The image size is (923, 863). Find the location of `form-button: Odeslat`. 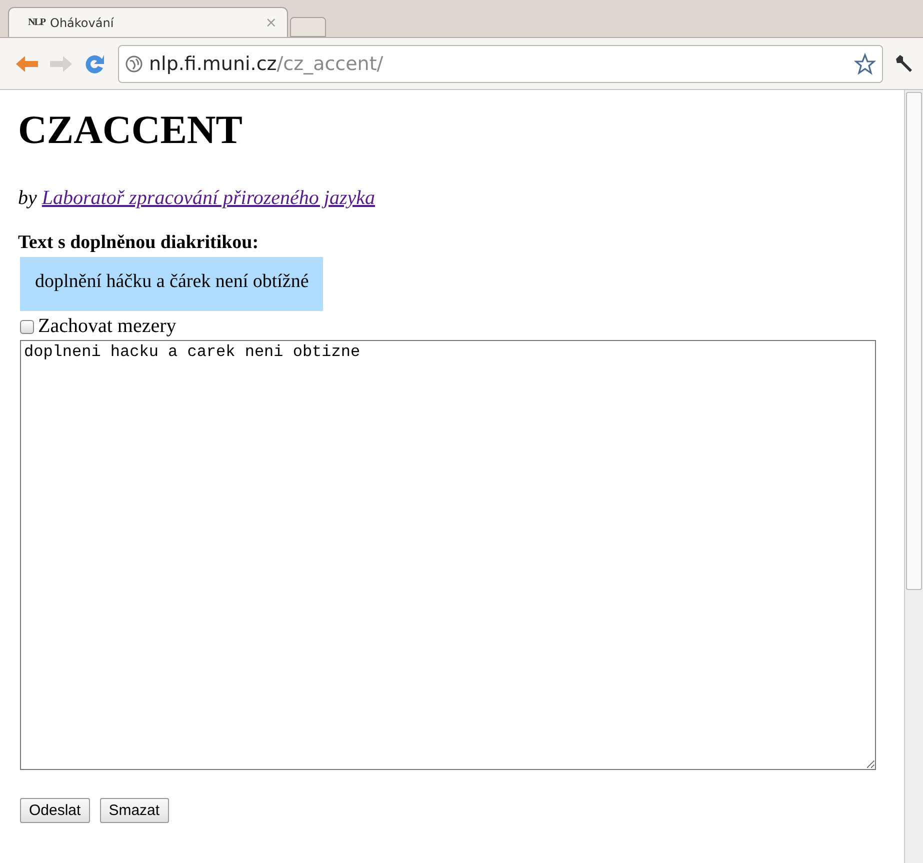

form-button: Odeslat is located at coordinates (55, 810).